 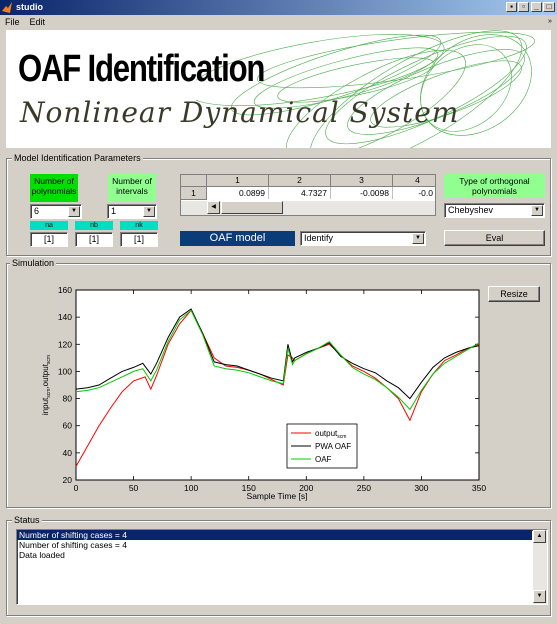 I want to click on x-tick-label: 50, so click(x=134, y=488).